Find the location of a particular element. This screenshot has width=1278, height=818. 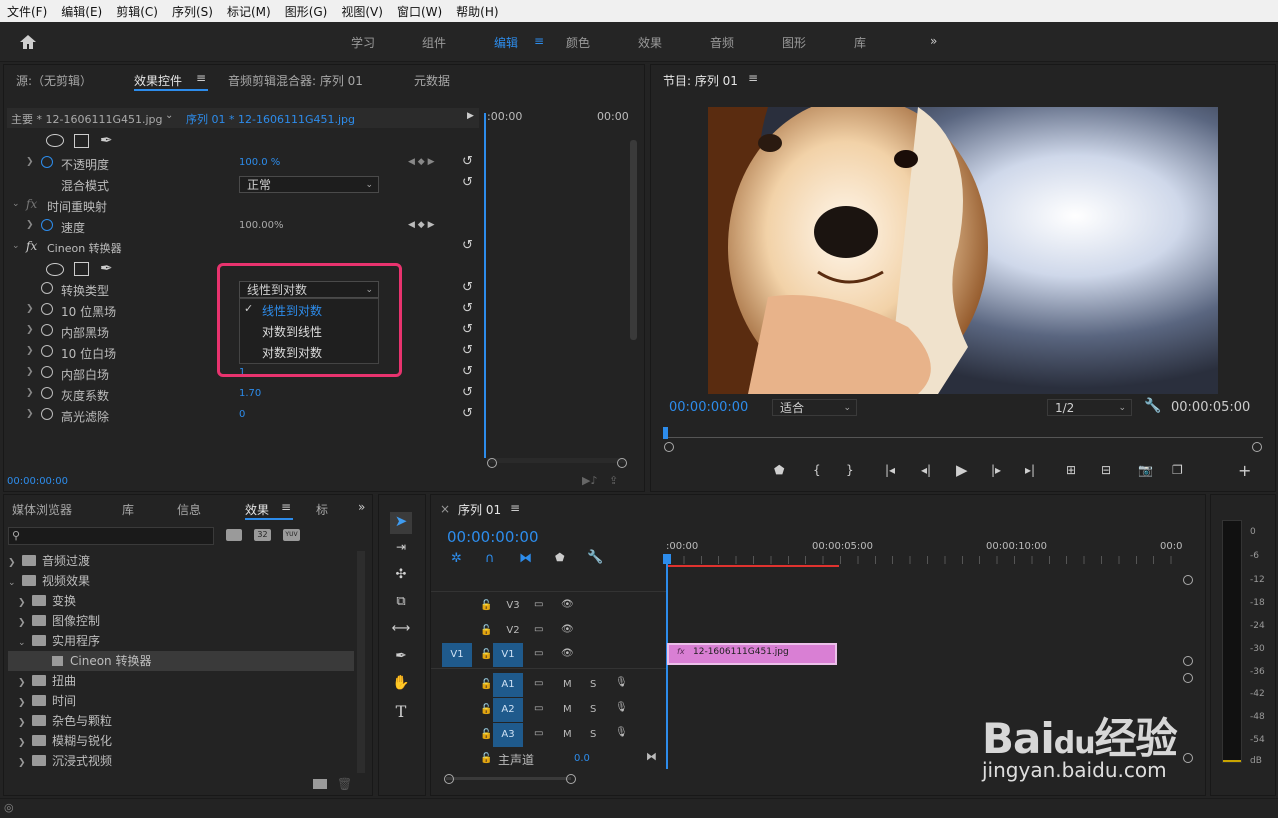

play-only-icon: ▶ is located at coordinates (470, 116).